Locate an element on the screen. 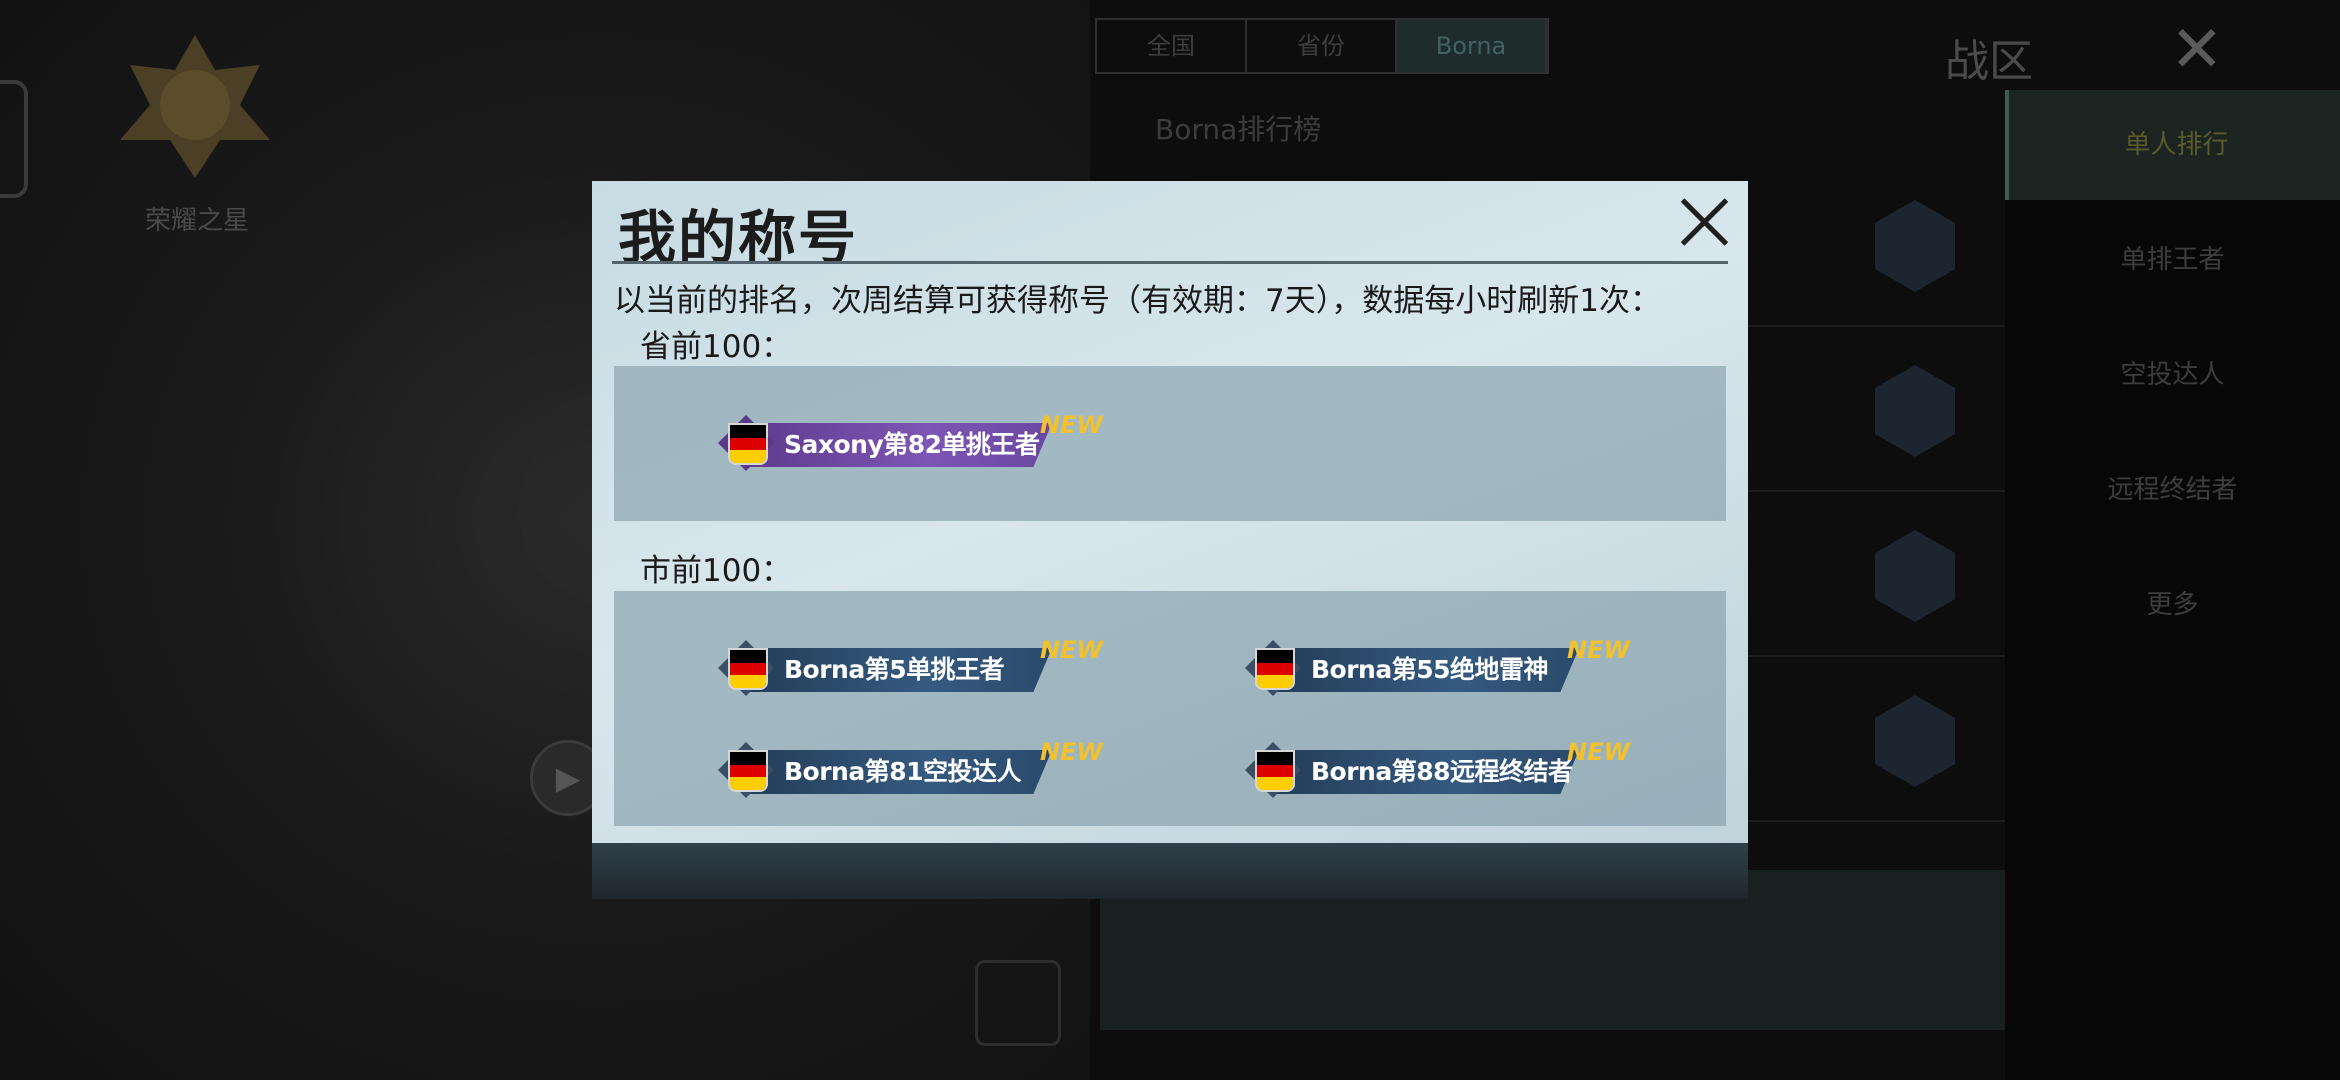 The width and height of the screenshot is (2340, 1080). rank-emblem-icon is located at coordinates (195, 105).